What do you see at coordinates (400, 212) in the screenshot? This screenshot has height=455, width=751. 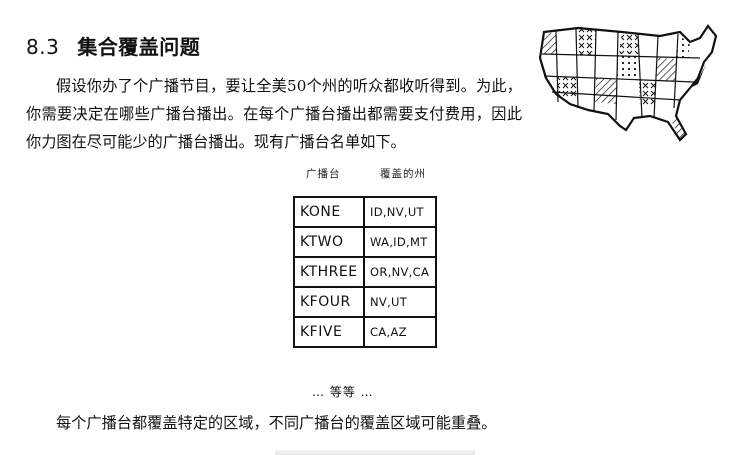 I see `covered-states: ID,NV,UT` at bounding box center [400, 212].